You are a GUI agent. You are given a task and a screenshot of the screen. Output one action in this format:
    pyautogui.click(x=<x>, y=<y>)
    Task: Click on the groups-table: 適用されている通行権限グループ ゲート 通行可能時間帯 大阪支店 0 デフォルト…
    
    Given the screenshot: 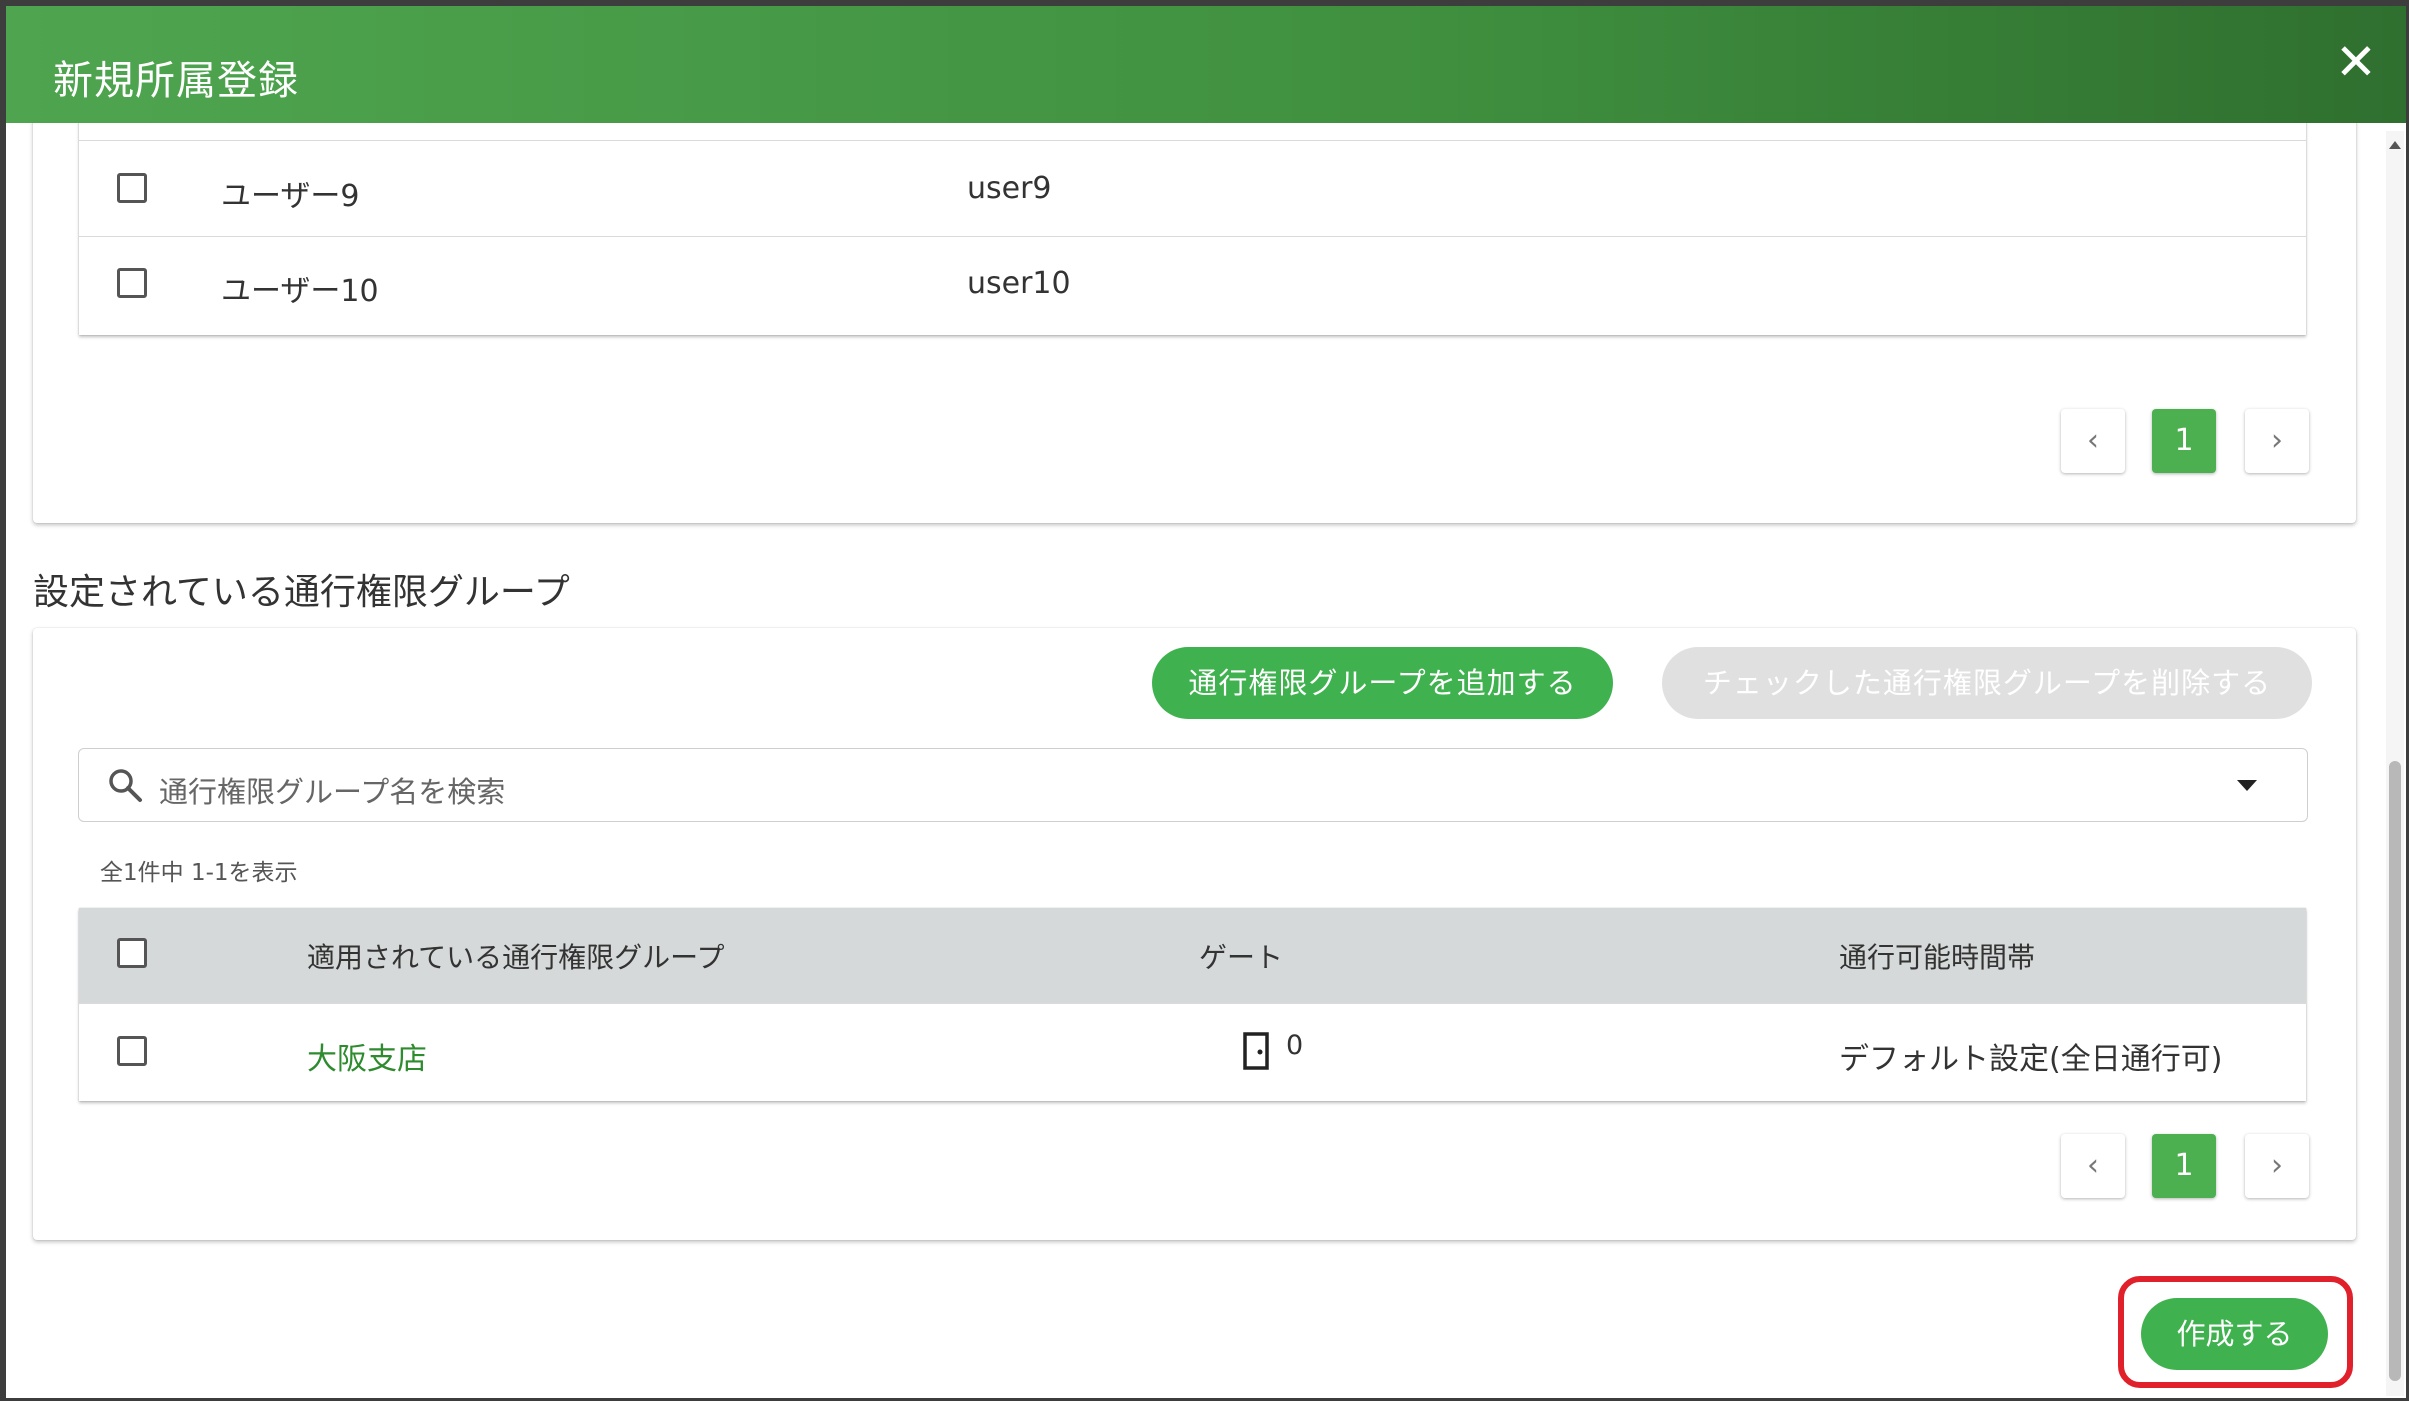 What is the action you would take?
    pyautogui.click(x=1192, y=1004)
    